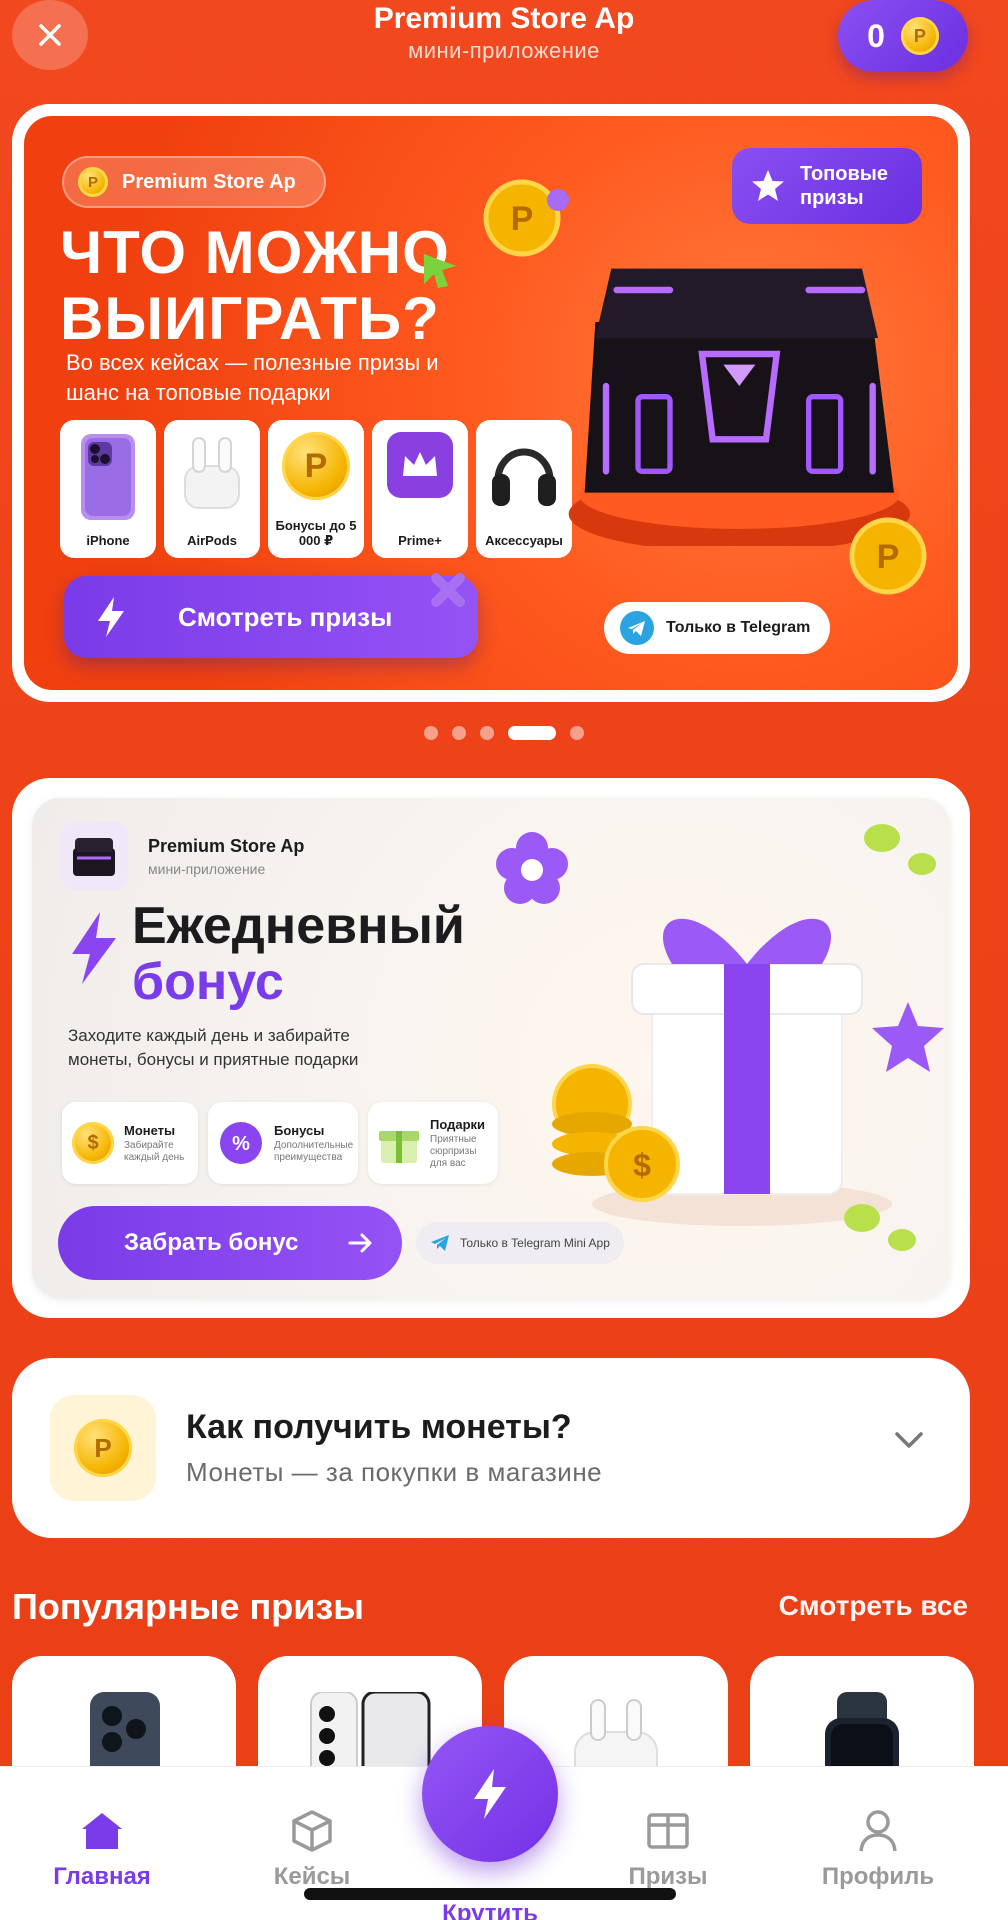 Image resolution: width=1008 pixels, height=1920 pixels. I want to click on svg-text: P, so click(888, 557).